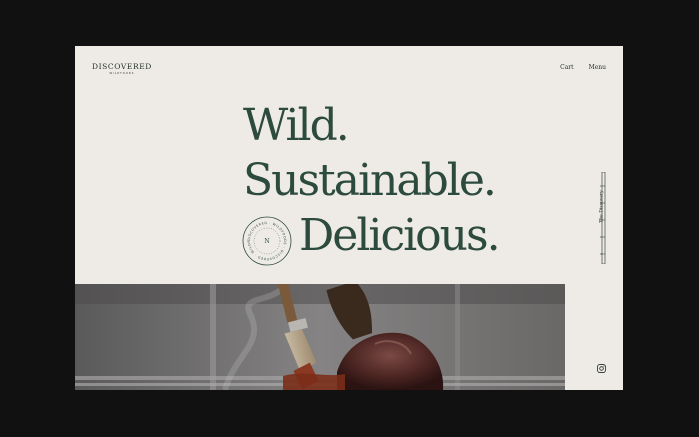 This screenshot has height=437, width=699. Describe the element at coordinates (583, 67) in the screenshot. I see `top-nav: Cart Menu` at that location.